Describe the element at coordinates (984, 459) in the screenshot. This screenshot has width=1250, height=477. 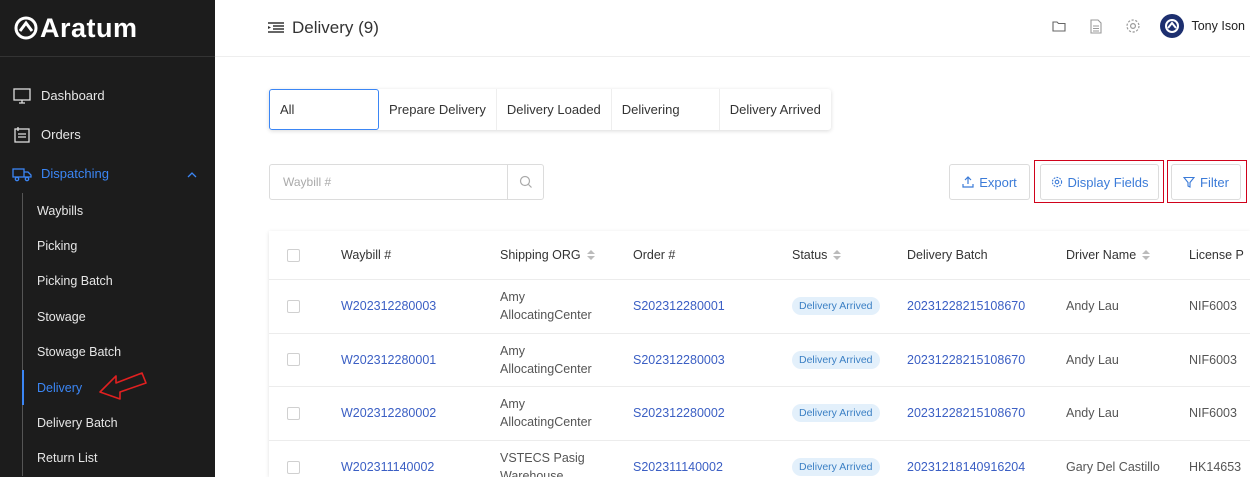
I see `delivery-batch-link: 20231218140916204` at that location.